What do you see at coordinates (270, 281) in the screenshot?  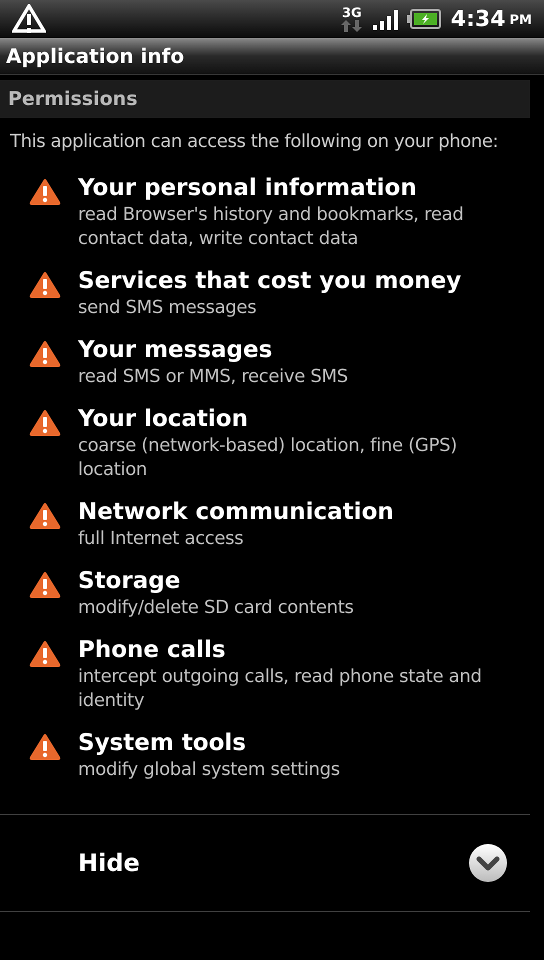 I see `permission-title: Services that cost you money` at bounding box center [270, 281].